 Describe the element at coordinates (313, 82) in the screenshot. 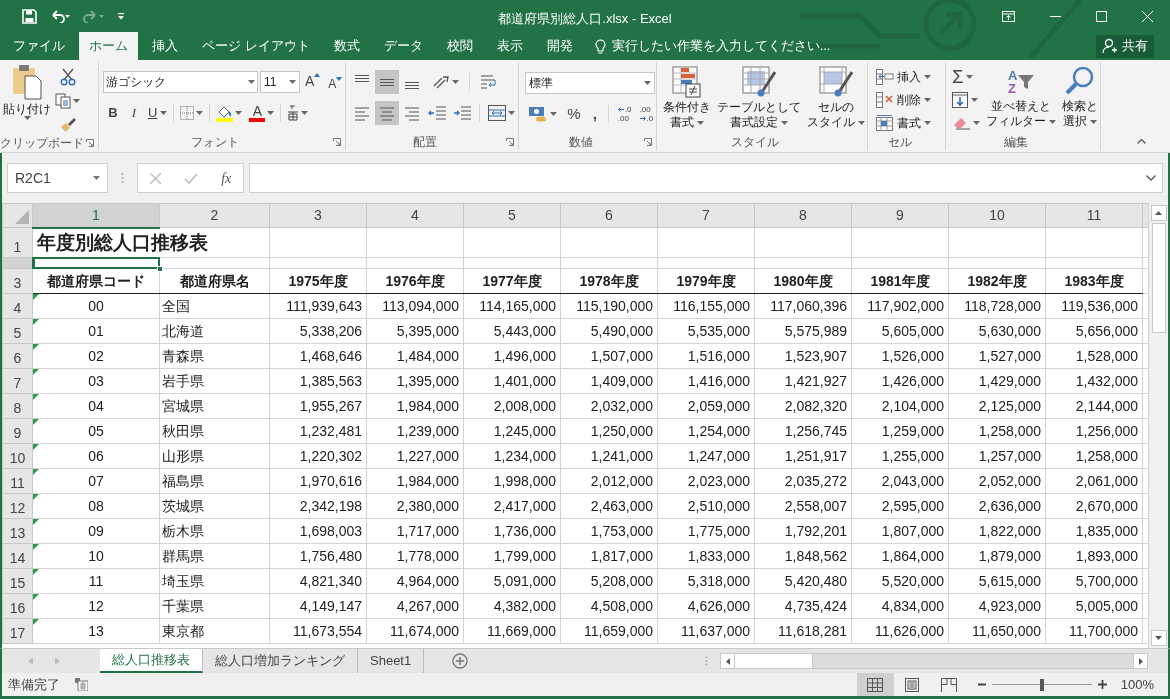

I see `grow-font-button: A` at that location.